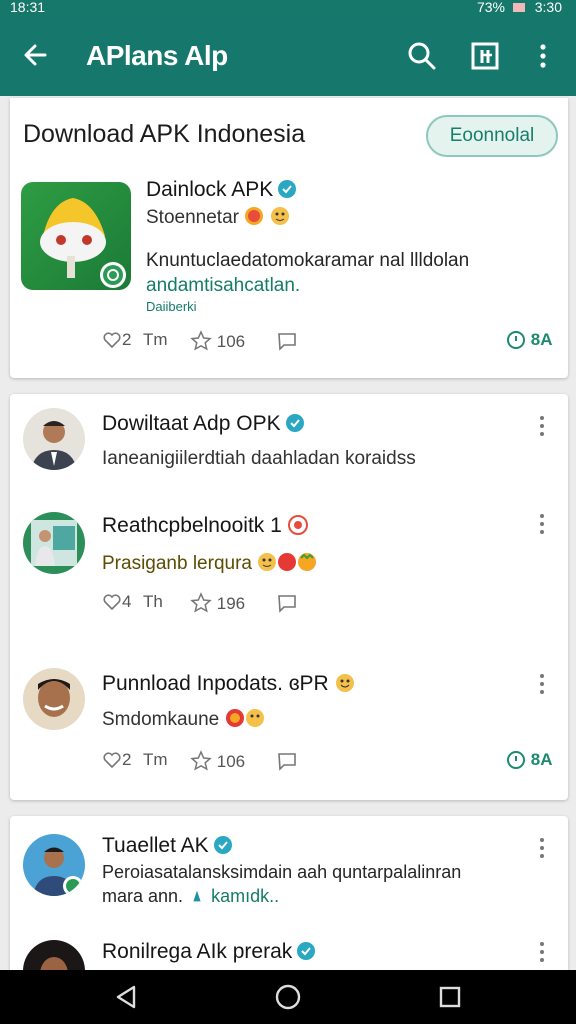 The image size is (576, 1024). What do you see at coordinates (167, 846) in the screenshot?
I see `post-title: Tuaellet AK` at bounding box center [167, 846].